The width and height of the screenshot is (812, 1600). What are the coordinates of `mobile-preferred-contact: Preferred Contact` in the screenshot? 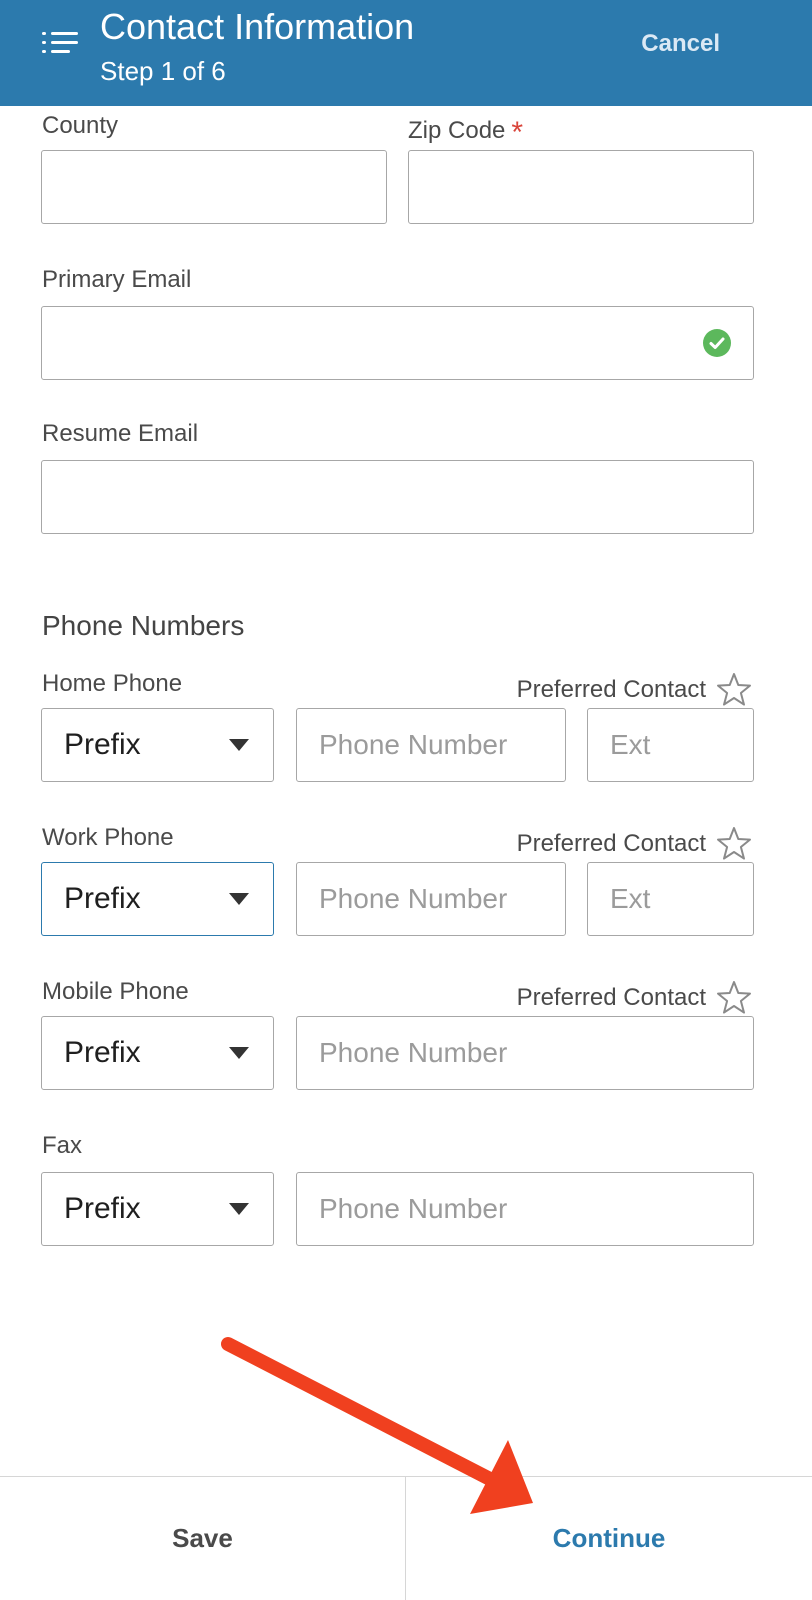 It's located at (634, 998).